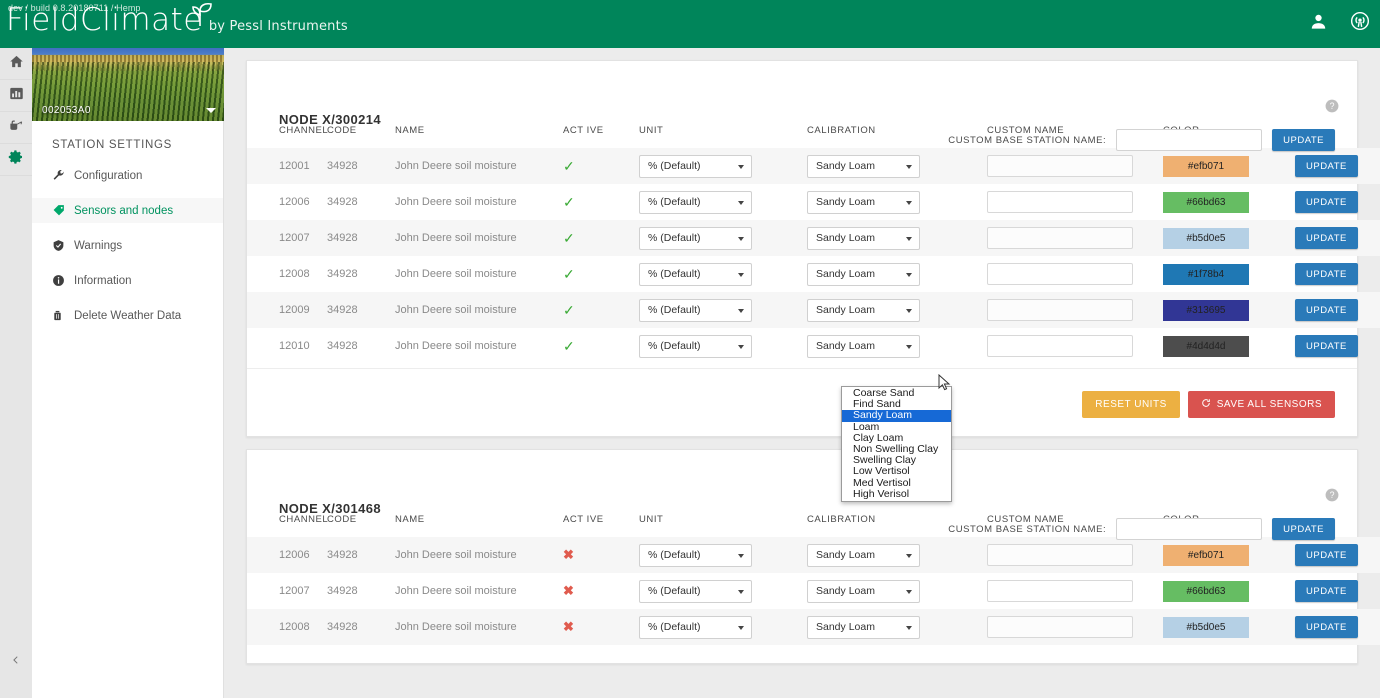 The height and width of the screenshot is (698, 1380). I want to click on cell-actions: UPDATE, so click(1337, 166).